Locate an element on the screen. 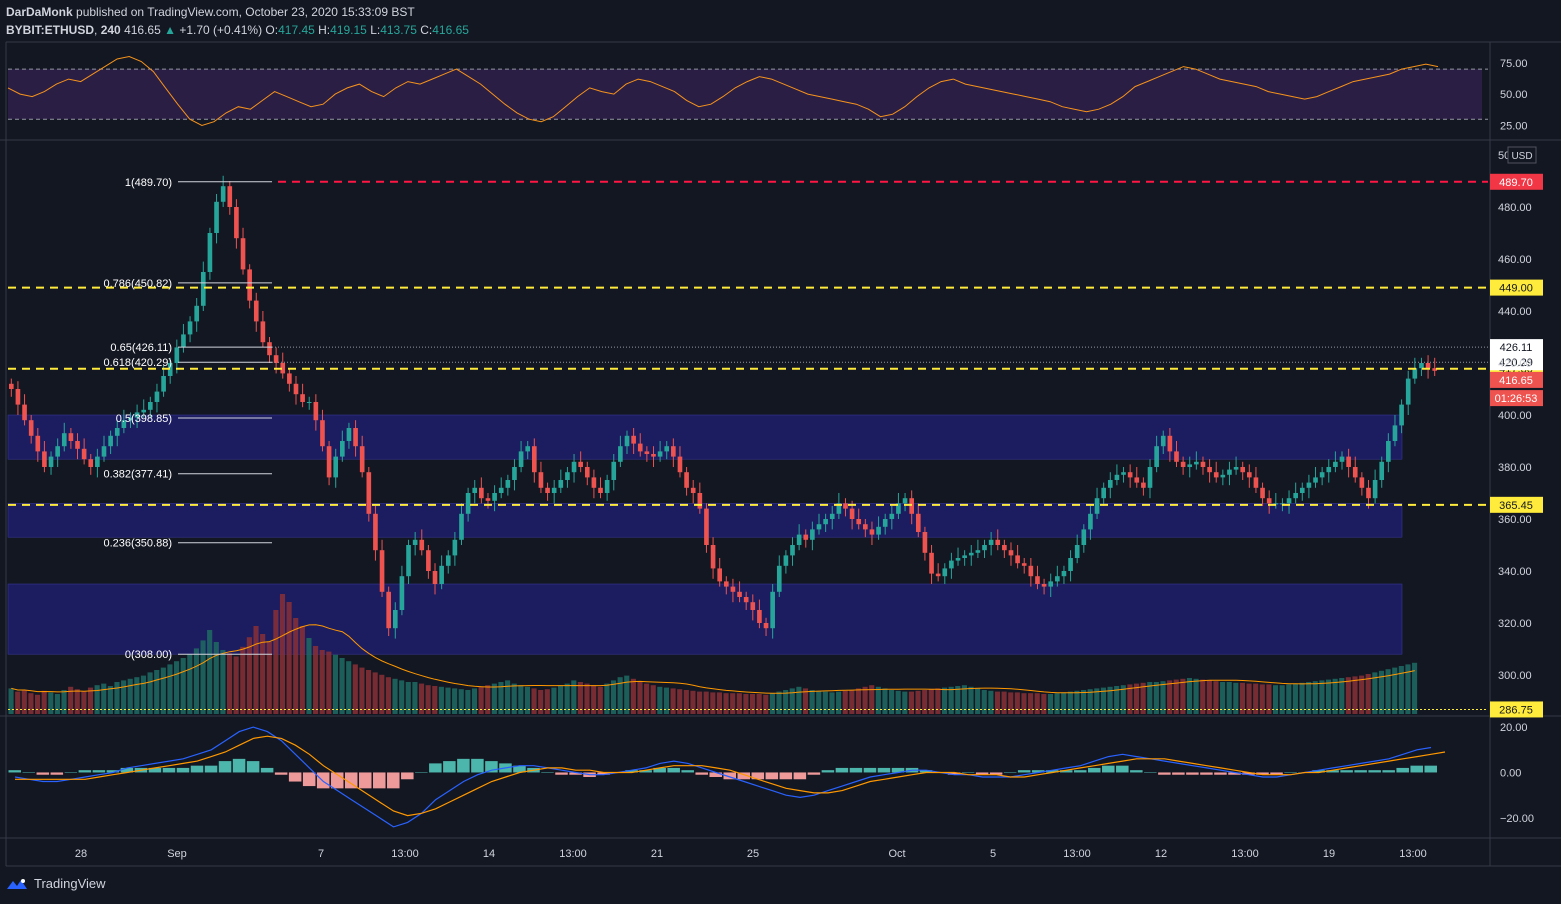  rsi-pane: 75.00 50.00 25.00 is located at coordinates (767, 94).